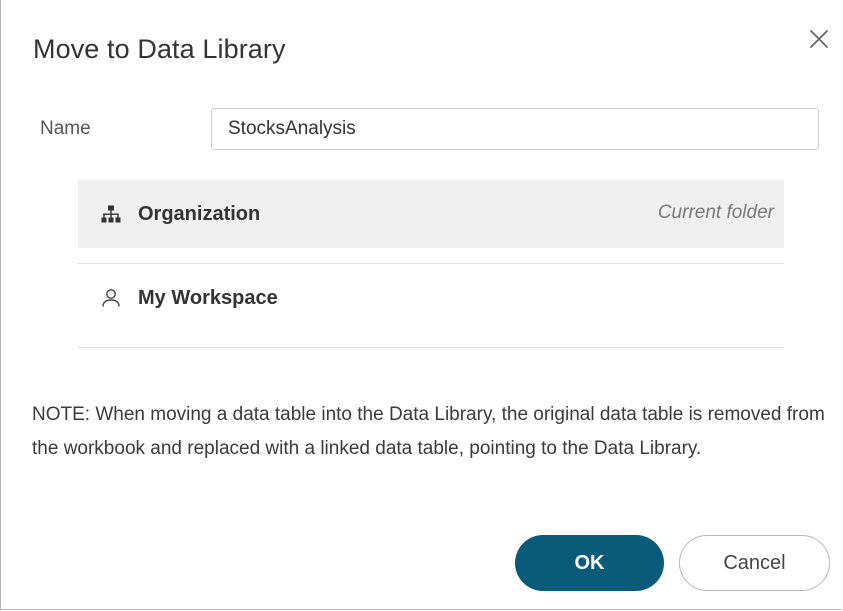 The width and height of the screenshot is (843, 611). I want to click on divider, so click(431, 347).